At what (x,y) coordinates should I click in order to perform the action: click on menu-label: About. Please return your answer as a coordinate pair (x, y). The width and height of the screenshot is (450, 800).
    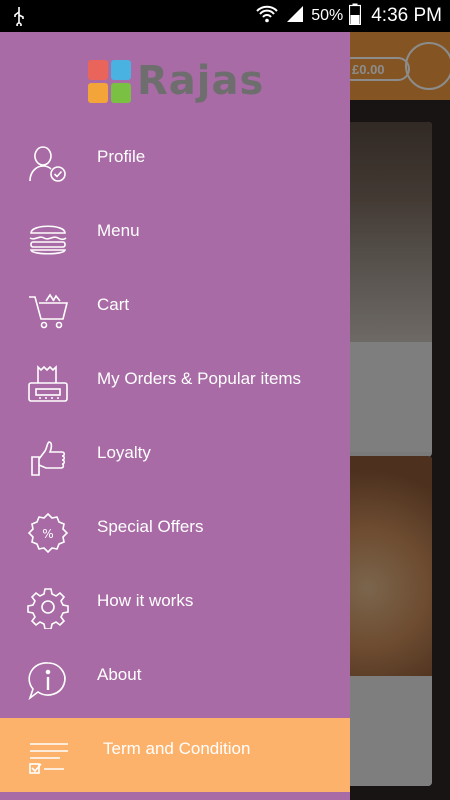
    Looking at the image, I should click on (119, 674).